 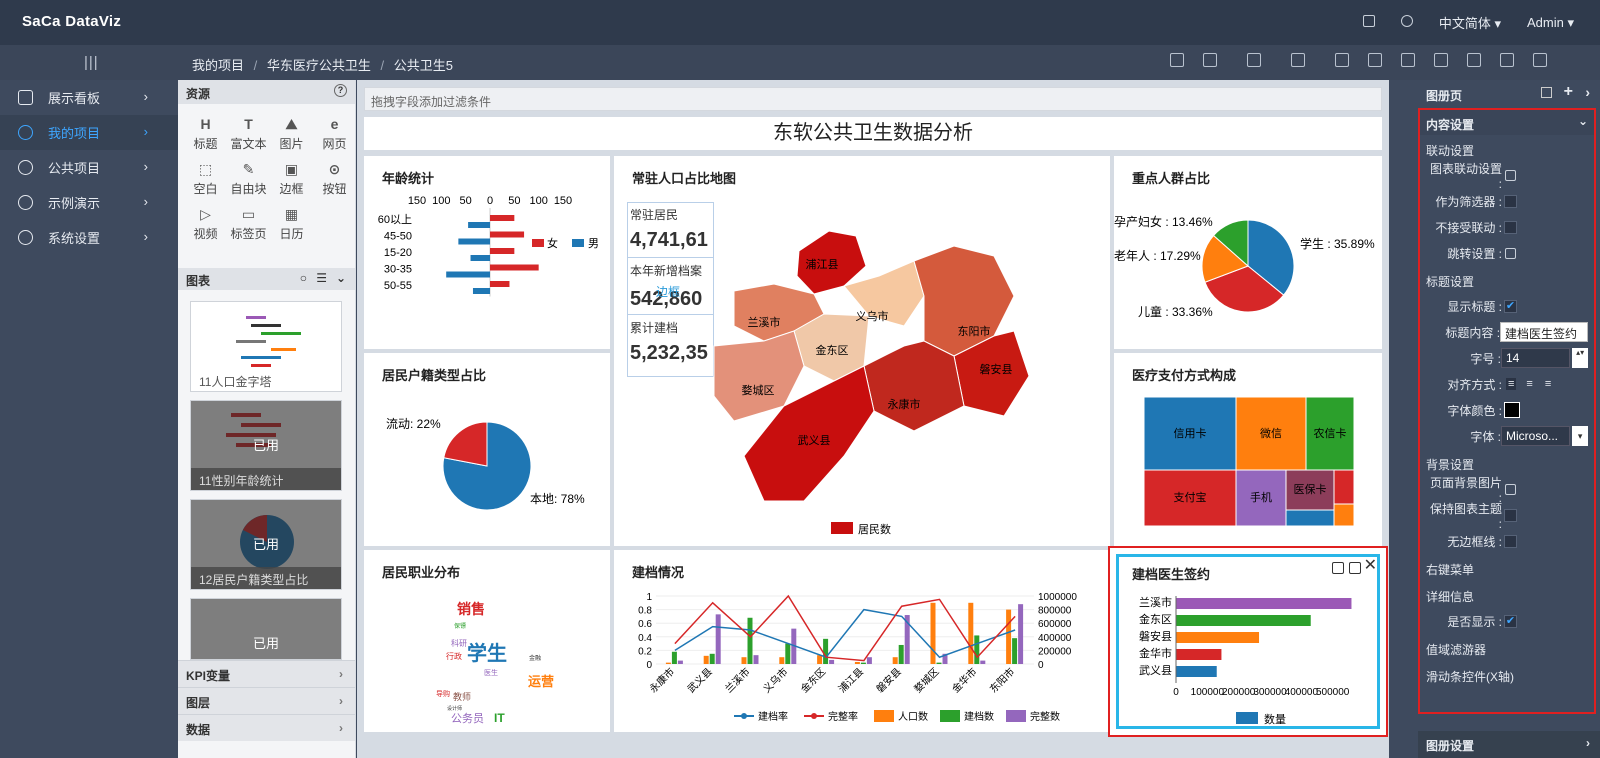 What do you see at coordinates (1482, 621) in the screenshot?
I see `row-show-detail: 是否显示 : ✔` at bounding box center [1482, 621].